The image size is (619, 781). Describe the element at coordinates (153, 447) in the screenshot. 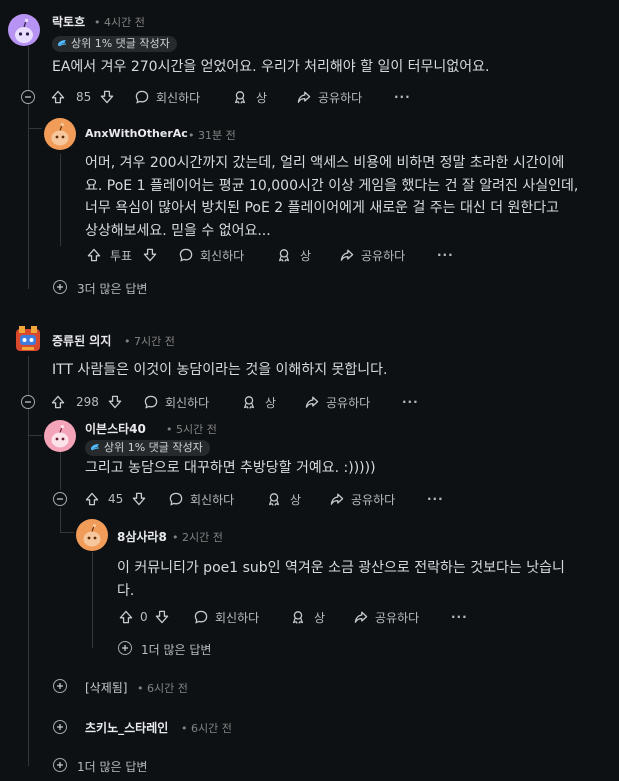

I see `badge-label: 상위 1% 댓글 작성자` at that location.